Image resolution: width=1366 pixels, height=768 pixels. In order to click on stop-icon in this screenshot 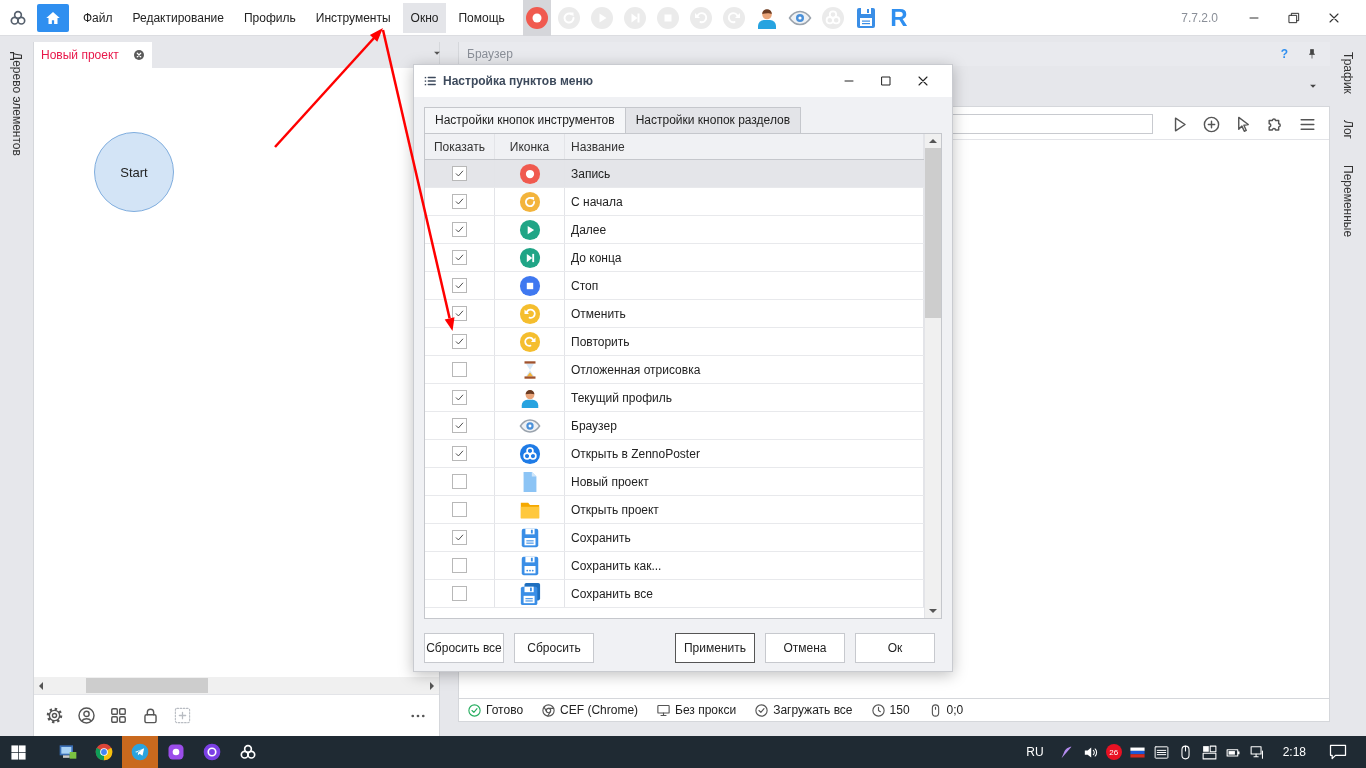, I will do `click(529, 285)`.